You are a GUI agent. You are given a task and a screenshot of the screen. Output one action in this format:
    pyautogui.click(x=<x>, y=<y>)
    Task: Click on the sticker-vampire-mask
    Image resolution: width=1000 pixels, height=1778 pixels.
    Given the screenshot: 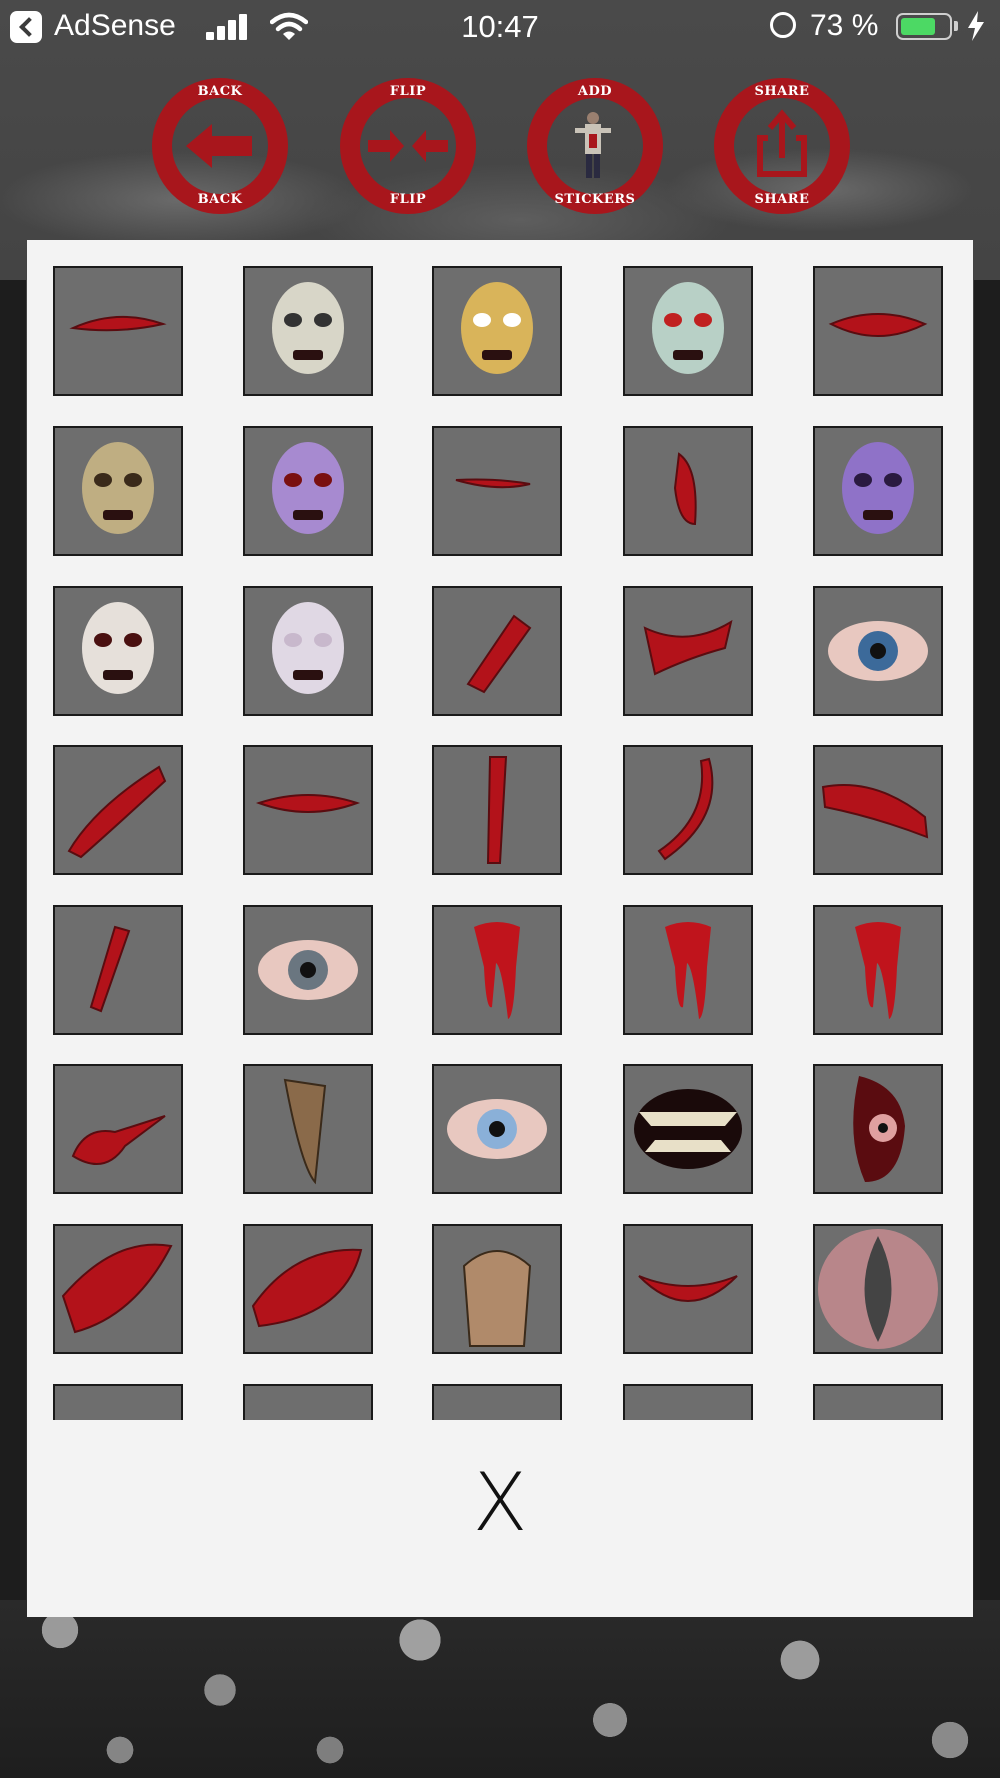 What is the action you would take?
    pyautogui.click(x=688, y=331)
    